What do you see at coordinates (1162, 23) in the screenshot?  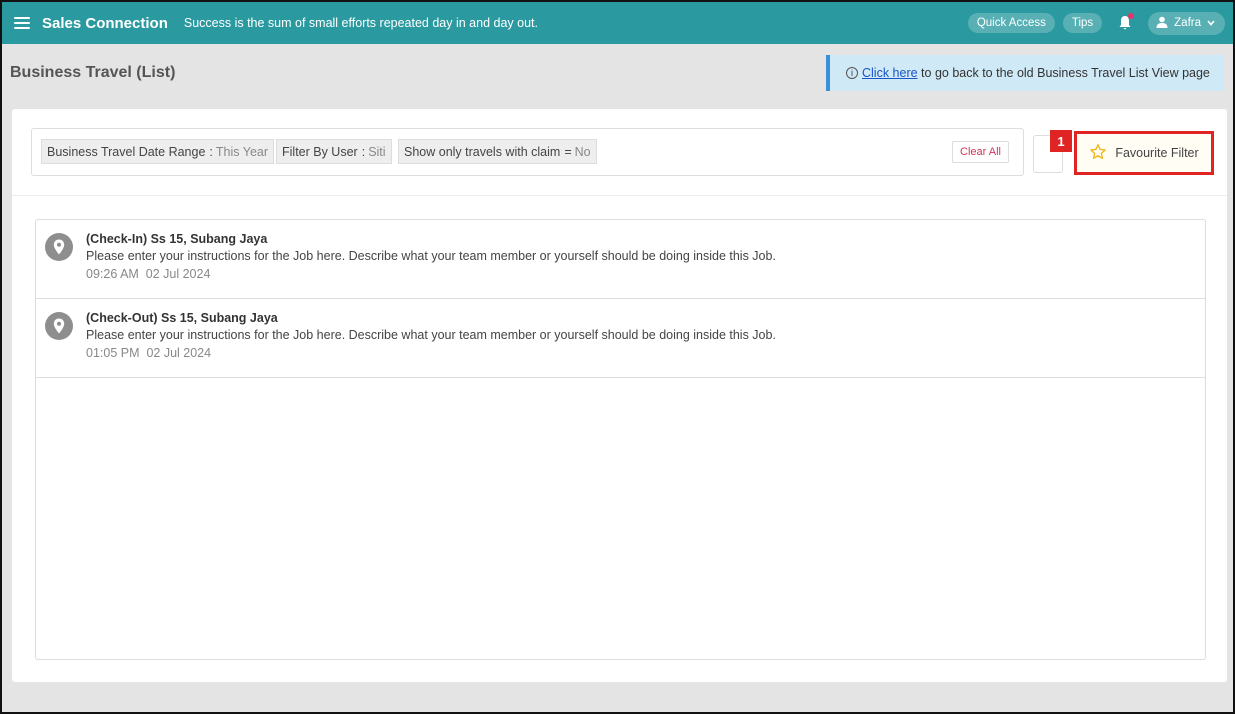 I see `user-icon` at bounding box center [1162, 23].